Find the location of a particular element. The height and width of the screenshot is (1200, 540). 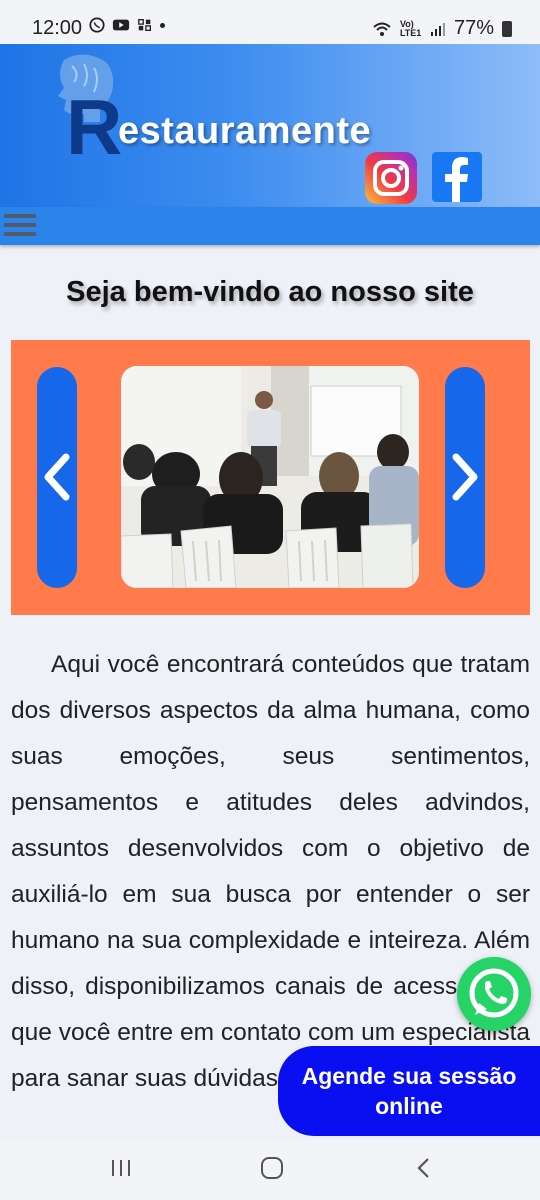

status-right: Vo) LTE1 77% is located at coordinates (442, 28).